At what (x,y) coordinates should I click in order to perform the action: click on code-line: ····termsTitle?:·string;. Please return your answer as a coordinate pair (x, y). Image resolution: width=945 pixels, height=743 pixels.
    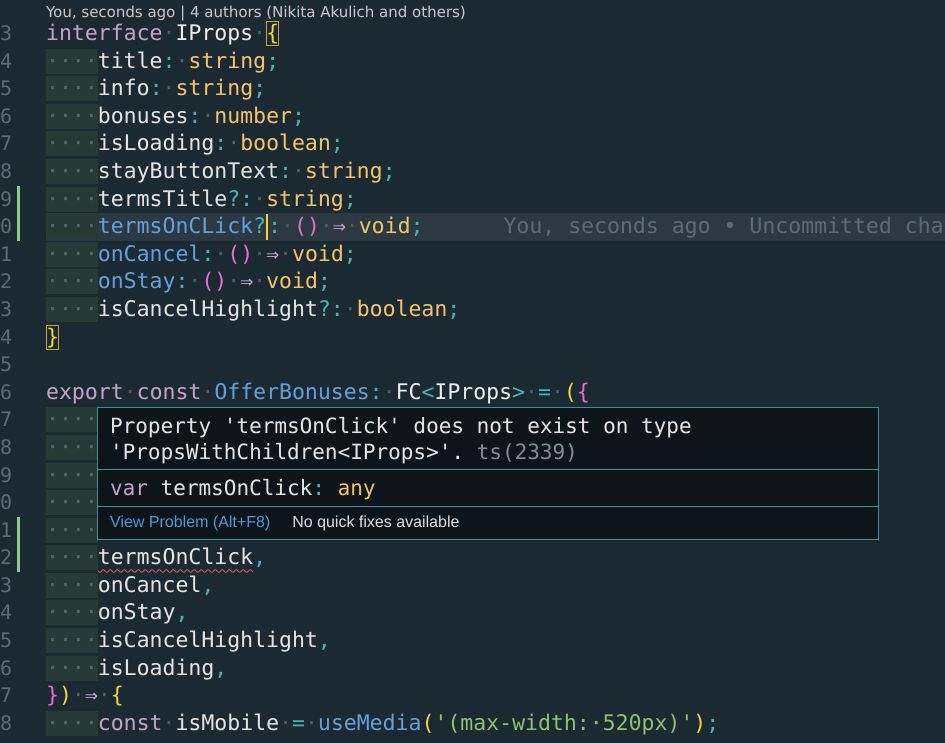
    Looking at the image, I should click on (201, 200).